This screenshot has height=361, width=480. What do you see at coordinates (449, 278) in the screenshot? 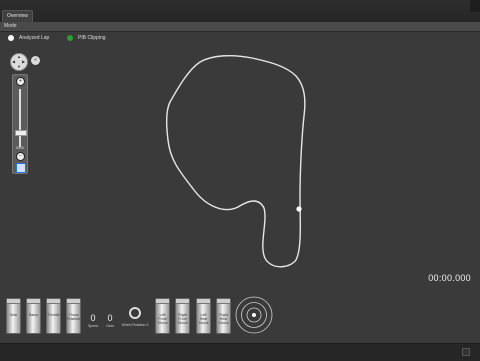
I see `lap-timer: 00:00.000` at bounding box center [449, 278].